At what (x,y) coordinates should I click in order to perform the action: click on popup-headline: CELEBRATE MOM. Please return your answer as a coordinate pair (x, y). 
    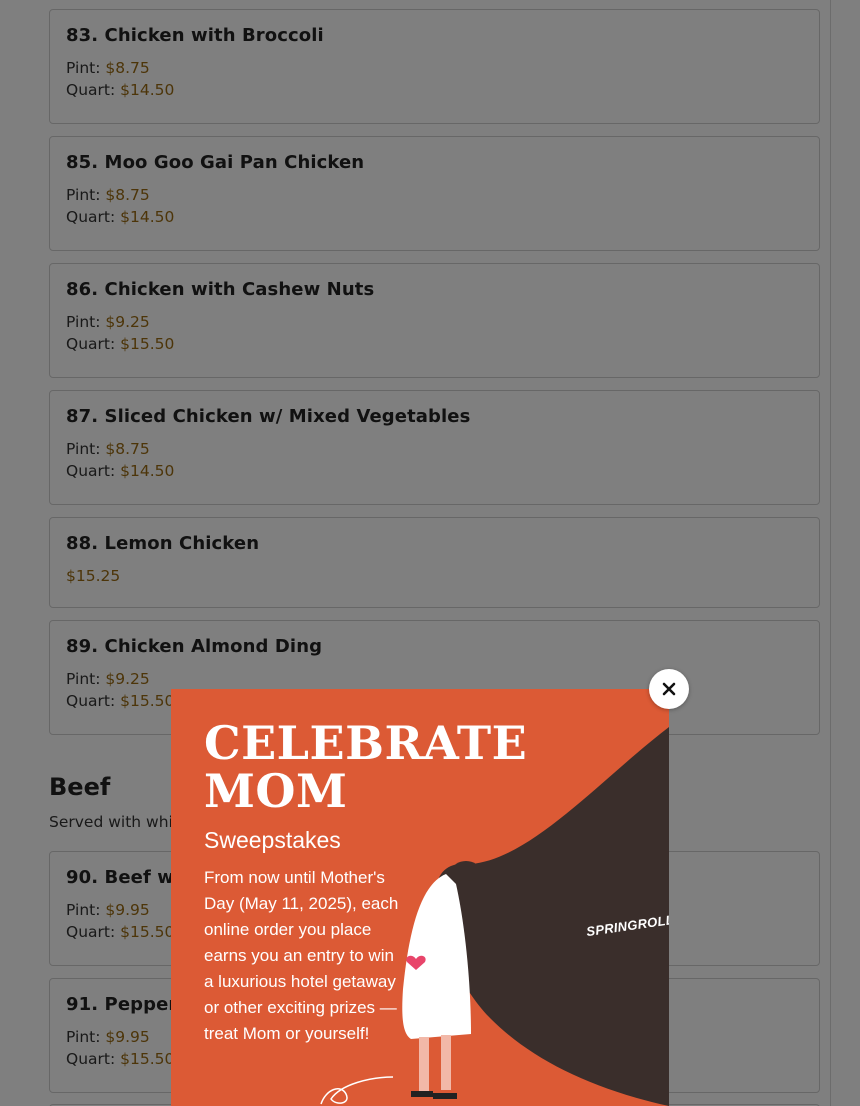
    Looking at the image, I should click on (374, 767).